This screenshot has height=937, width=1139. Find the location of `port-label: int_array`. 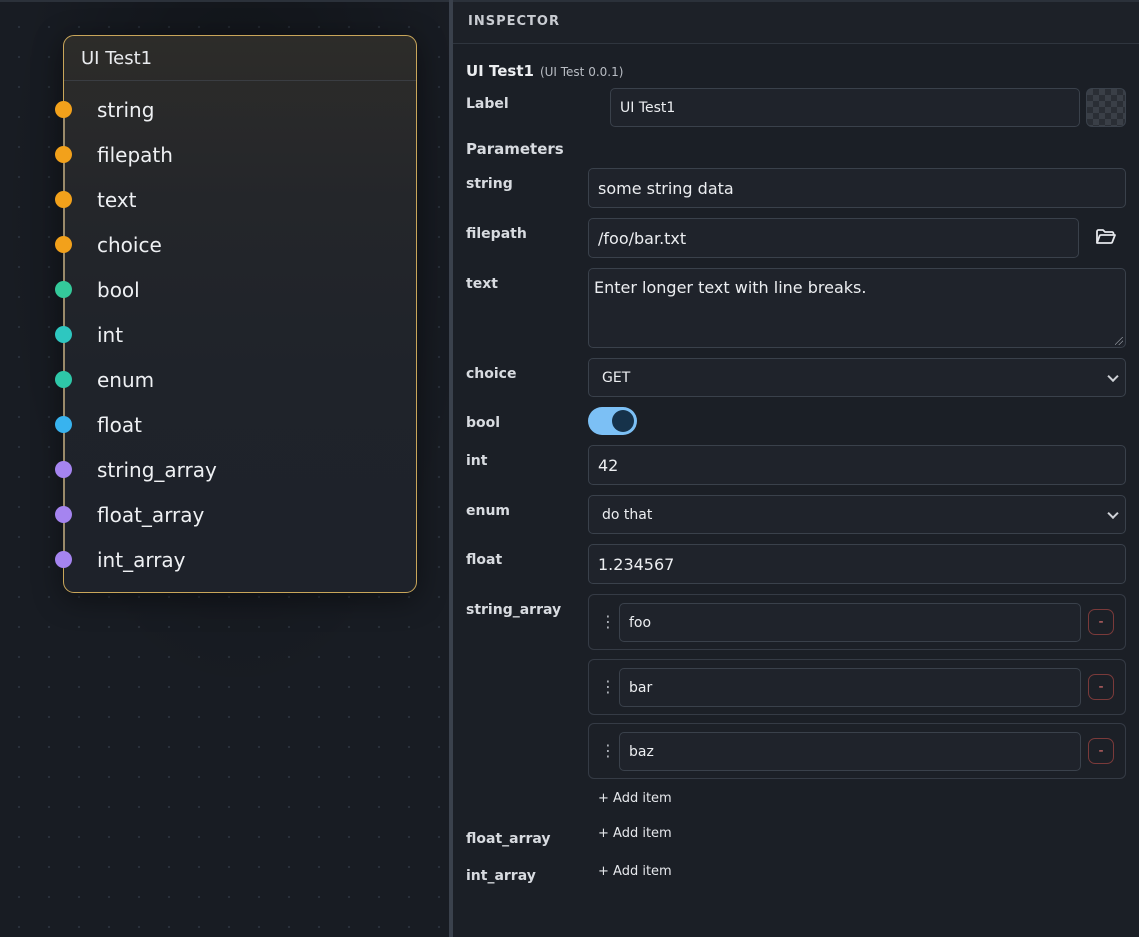

port-label: int_array is located at coordinates (141, 560).